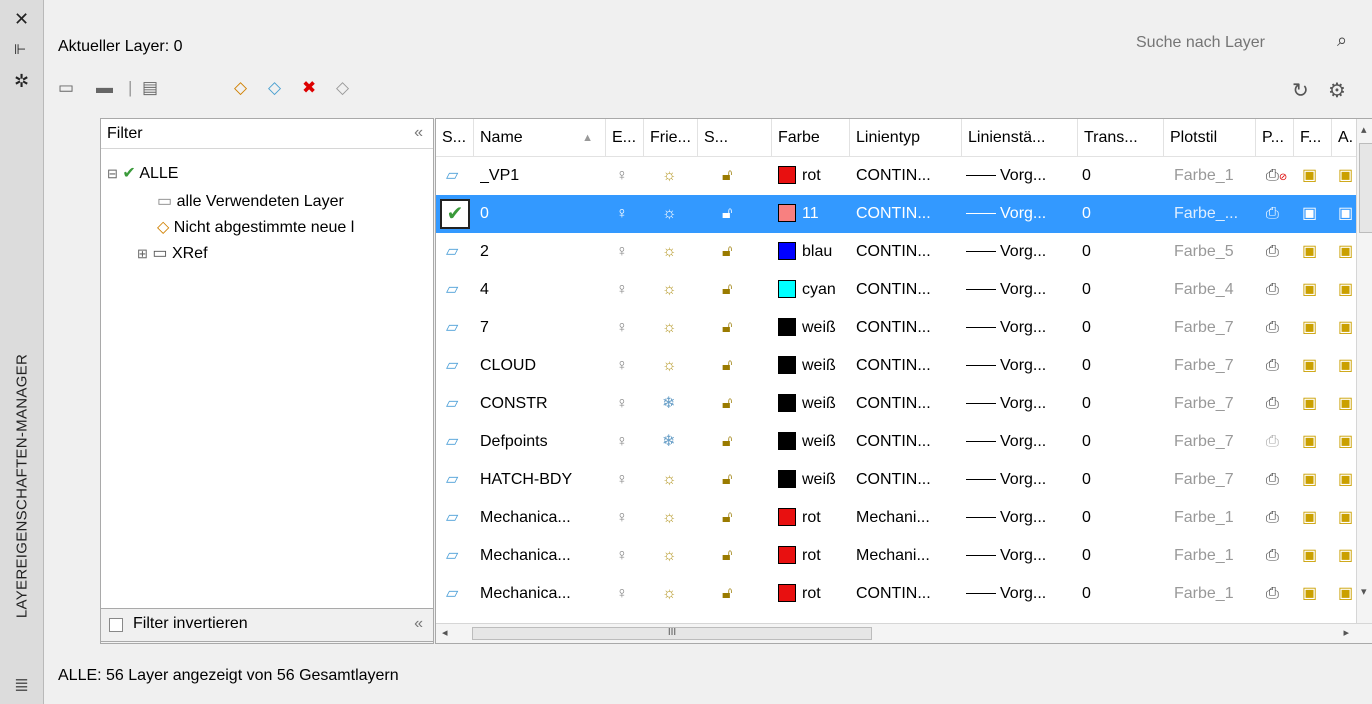 Image resolution: width=1372 pixels, height=704 pixels. Describe the element at coordinates (20, 49) in the screenshot. I see `autohide-icon: ⊩` at that location.